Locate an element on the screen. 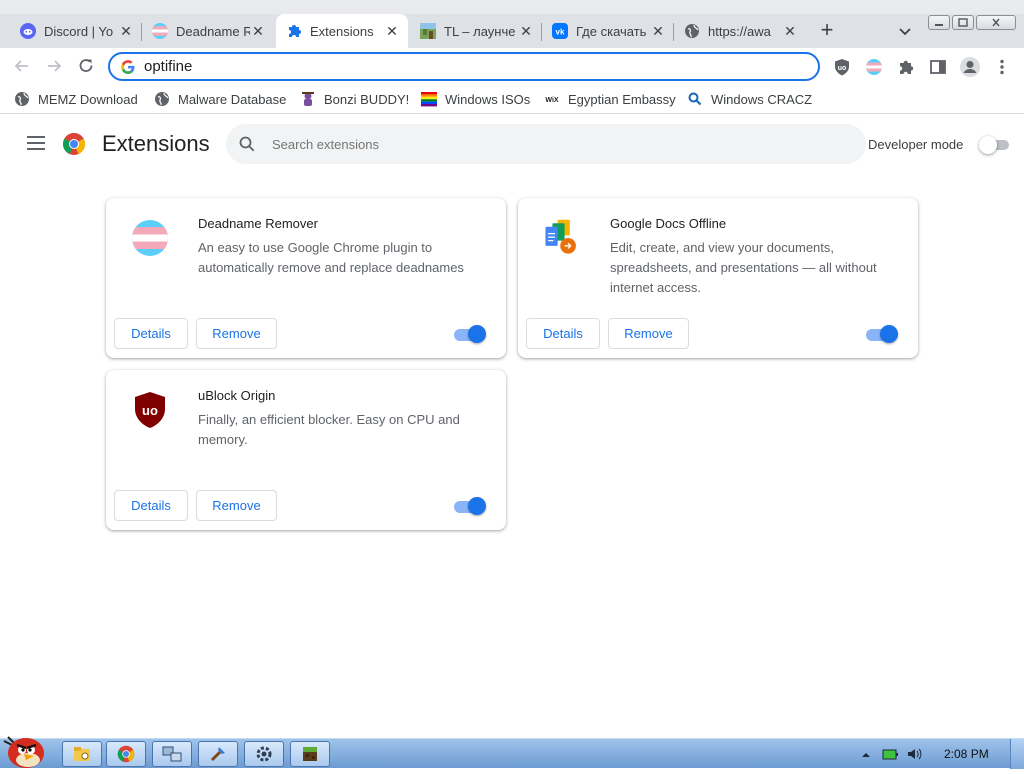 The width and height of the screenshot is (1024, 774). minimize-button is located at coordinates (939, 22).